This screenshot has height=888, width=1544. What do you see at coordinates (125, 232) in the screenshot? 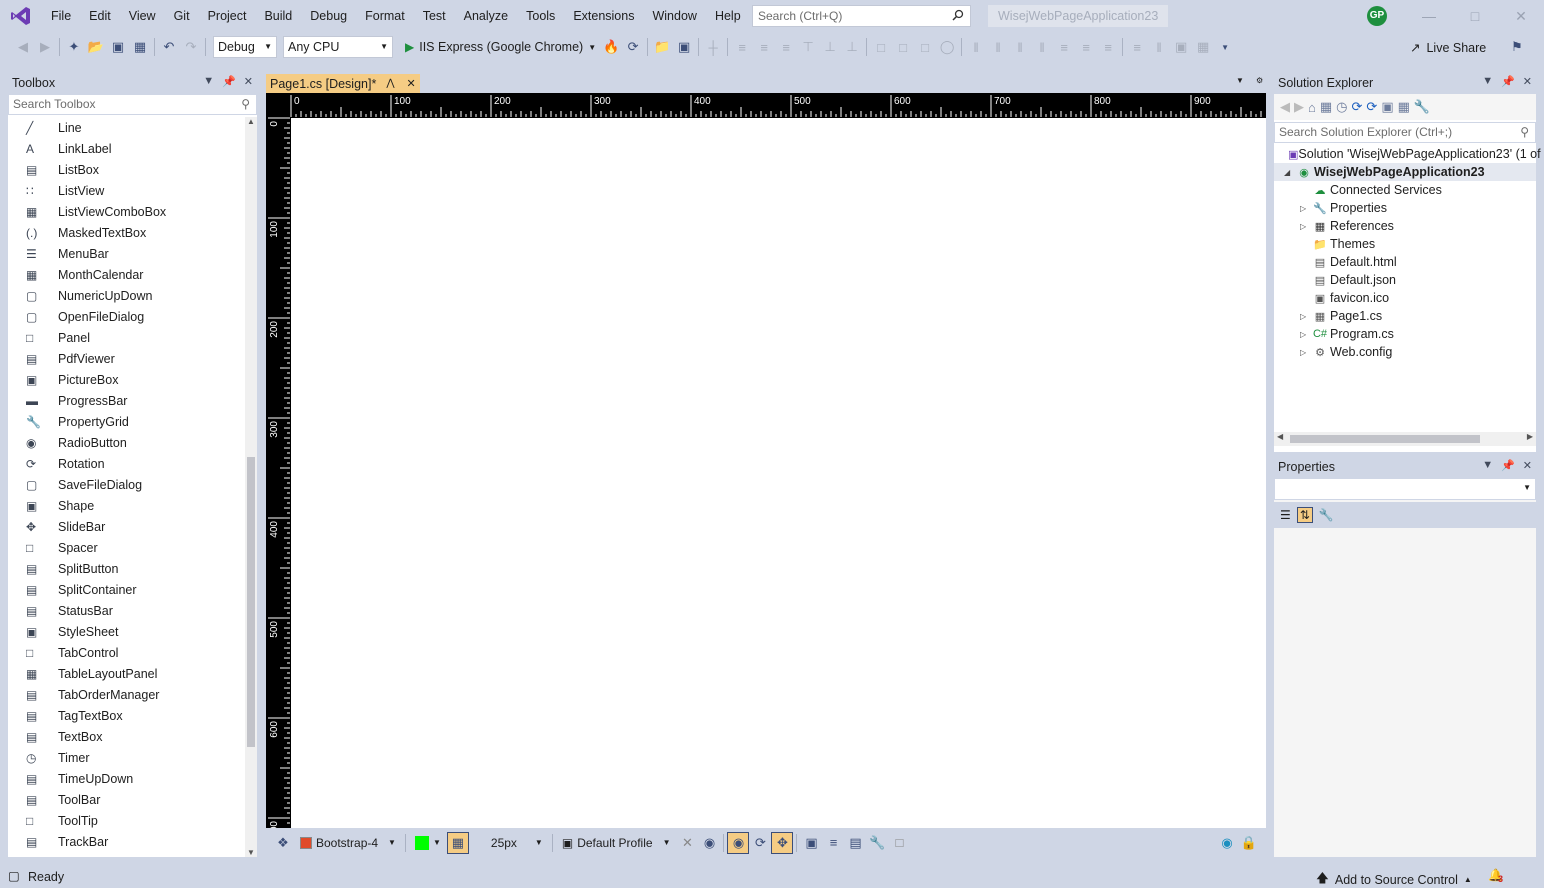
I see `toolbox-item-maskedtextbox: (.) MaskedTextBox` at bounding box center [125, 232].